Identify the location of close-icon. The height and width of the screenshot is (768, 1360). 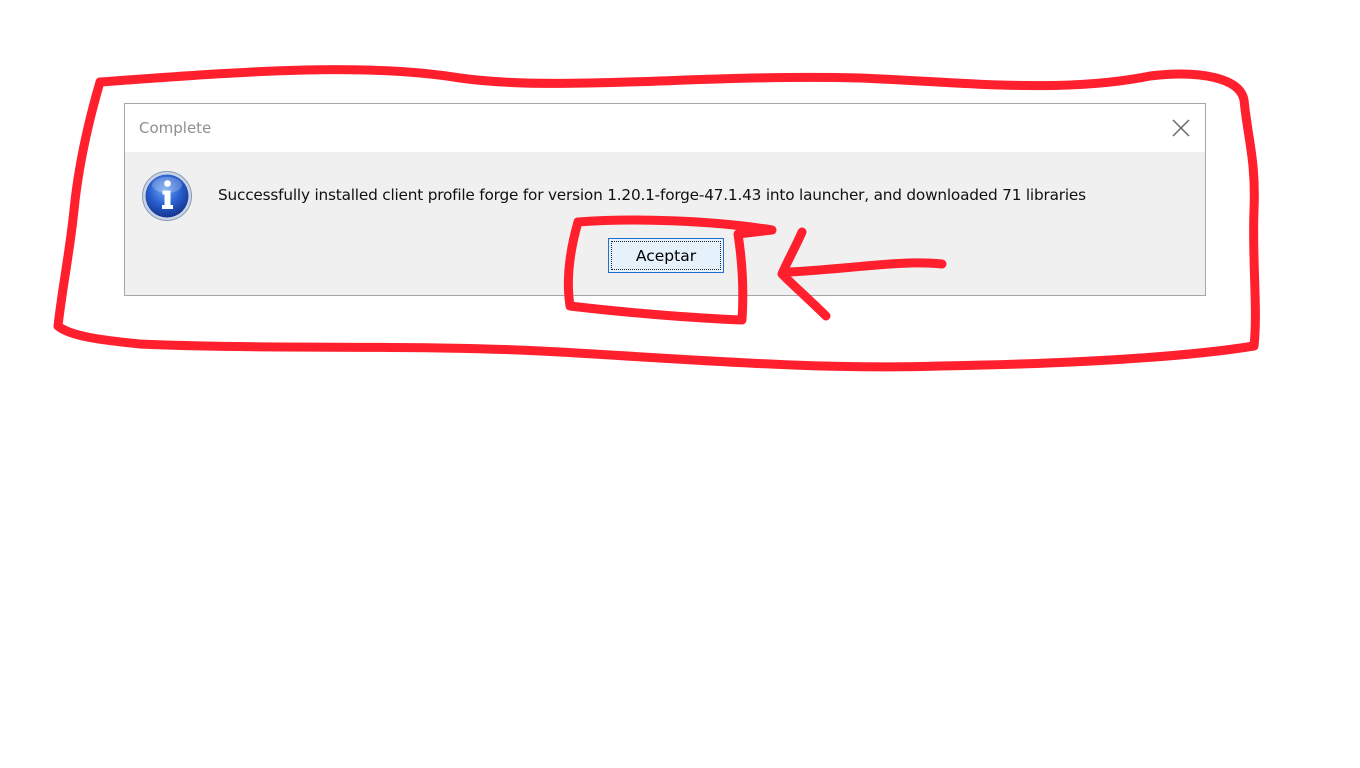
(1181, 128).